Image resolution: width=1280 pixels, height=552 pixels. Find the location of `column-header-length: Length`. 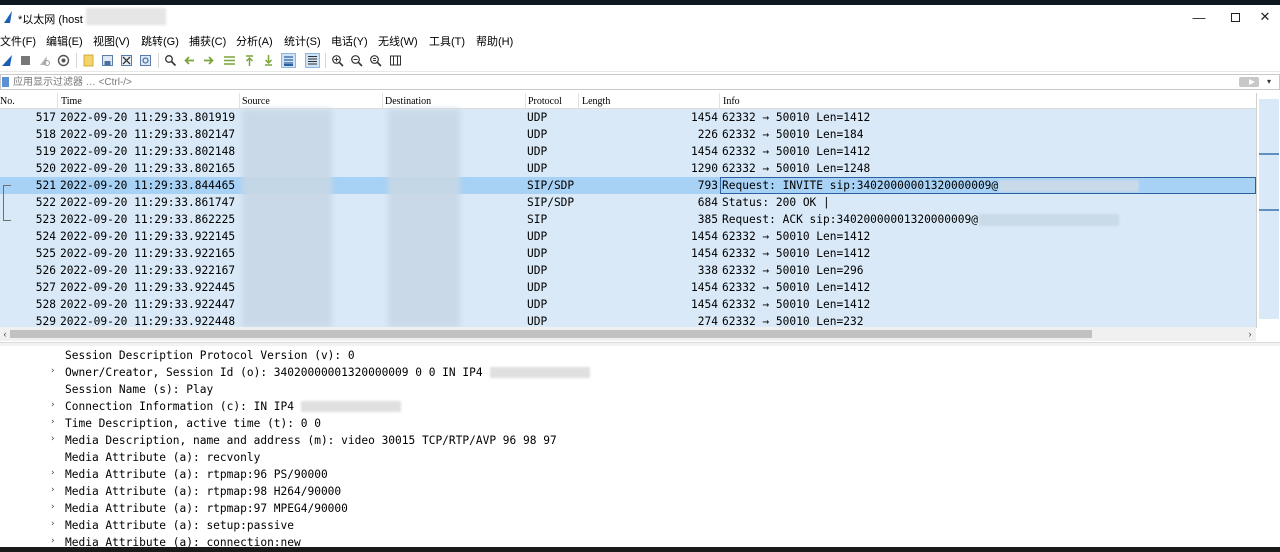

column-header-length: Length is located at coordinates (596, 101).